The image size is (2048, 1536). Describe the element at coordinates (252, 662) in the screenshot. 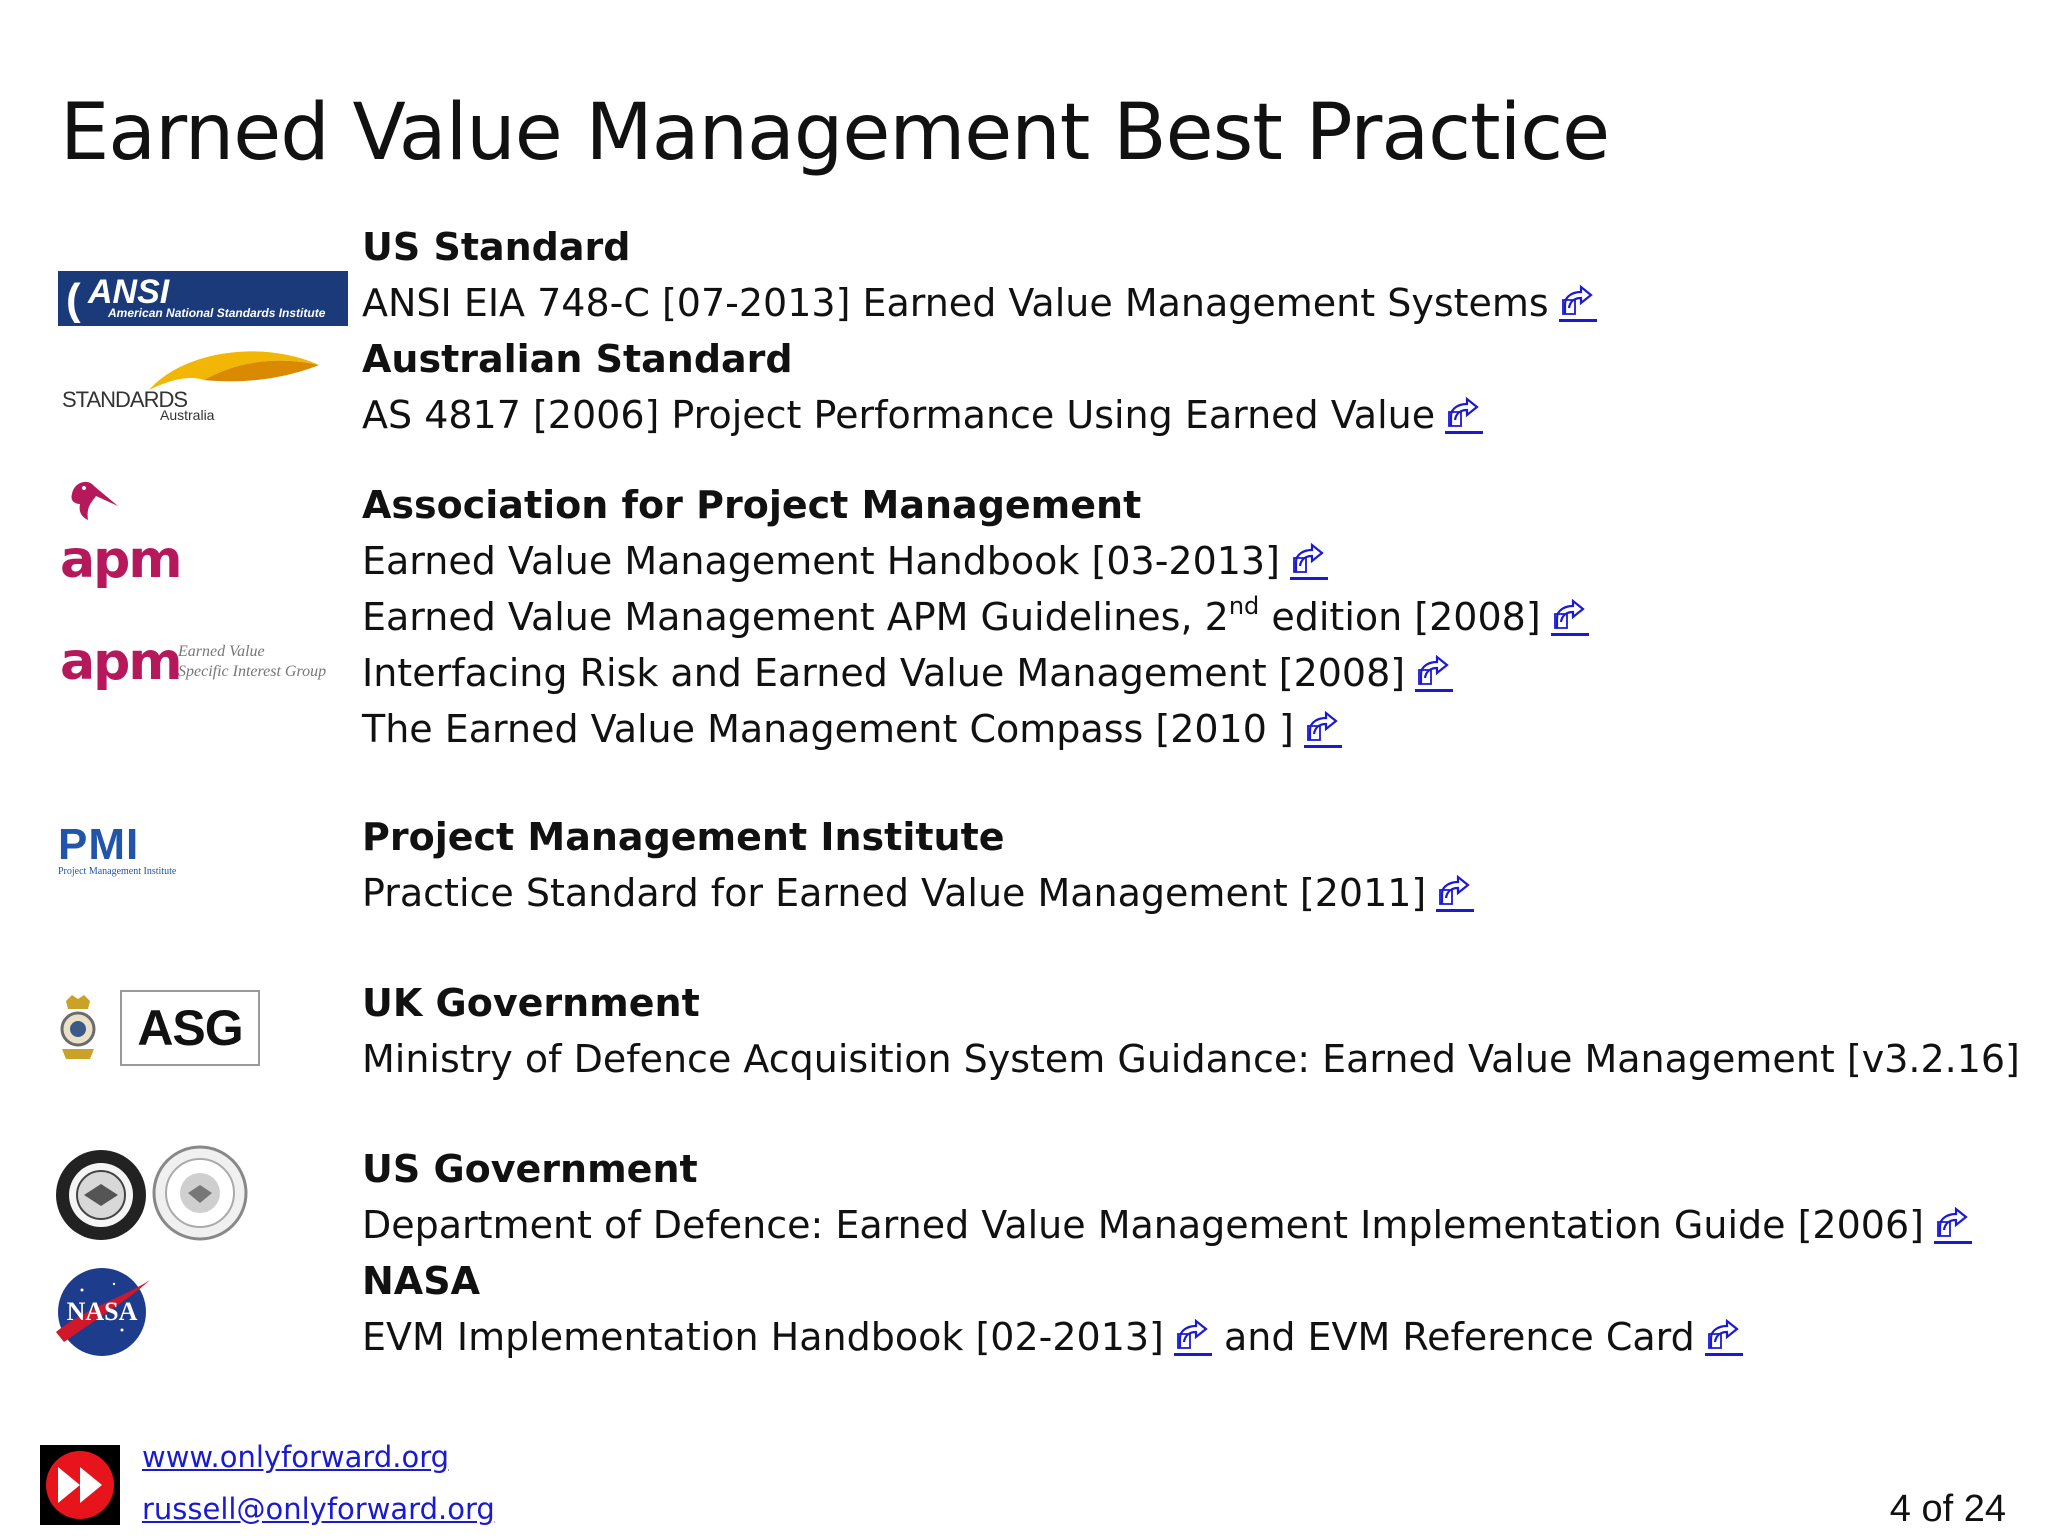

I see `apm-sig-subtitle: Earned Value Specific Interest Group` at that location.